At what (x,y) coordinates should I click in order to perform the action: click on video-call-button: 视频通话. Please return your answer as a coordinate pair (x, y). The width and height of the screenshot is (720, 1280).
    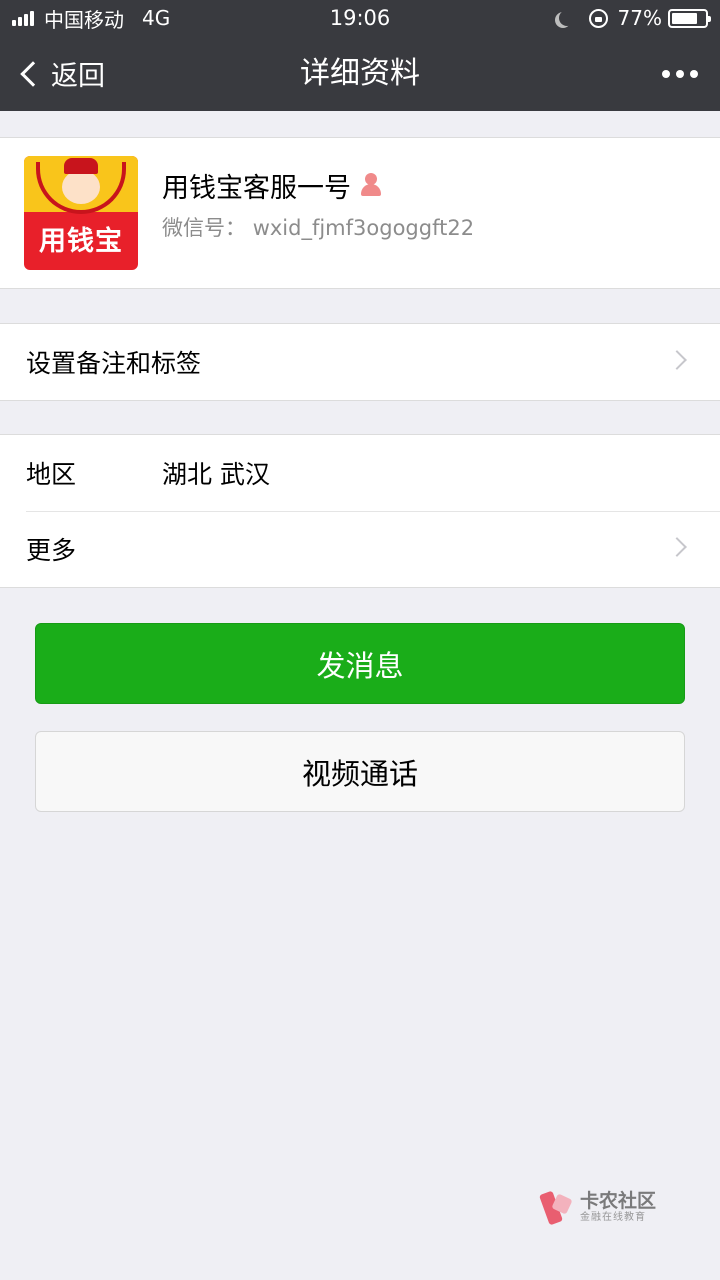
    Looking at the image, I should click on (360, 771).